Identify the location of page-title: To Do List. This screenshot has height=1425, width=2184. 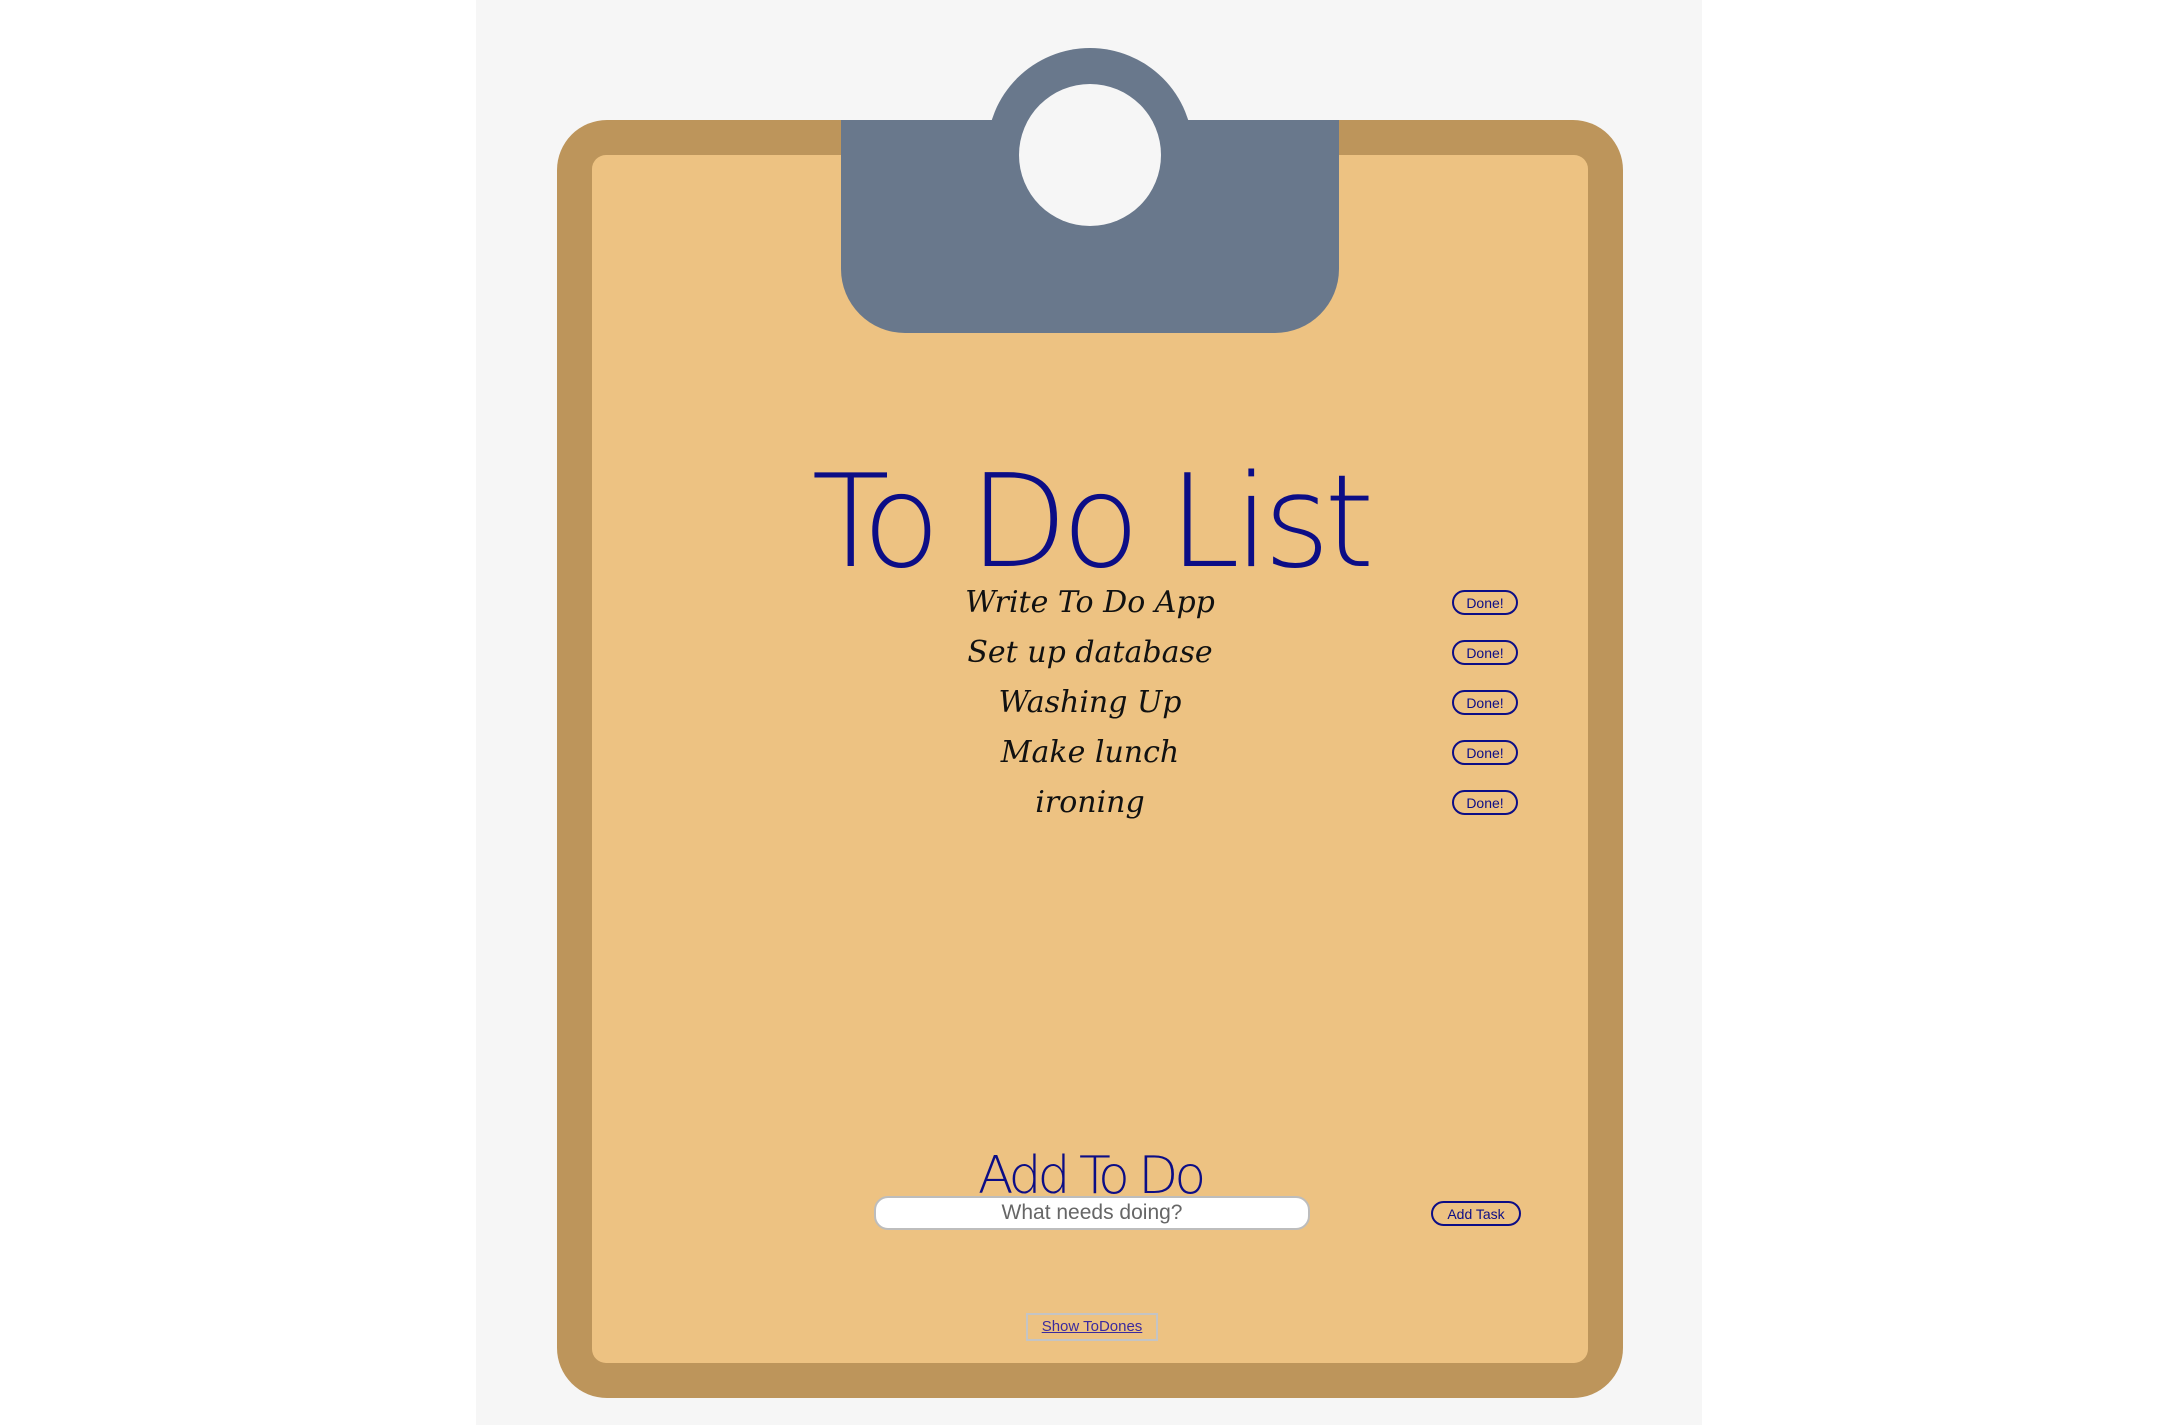
(1093, 522).